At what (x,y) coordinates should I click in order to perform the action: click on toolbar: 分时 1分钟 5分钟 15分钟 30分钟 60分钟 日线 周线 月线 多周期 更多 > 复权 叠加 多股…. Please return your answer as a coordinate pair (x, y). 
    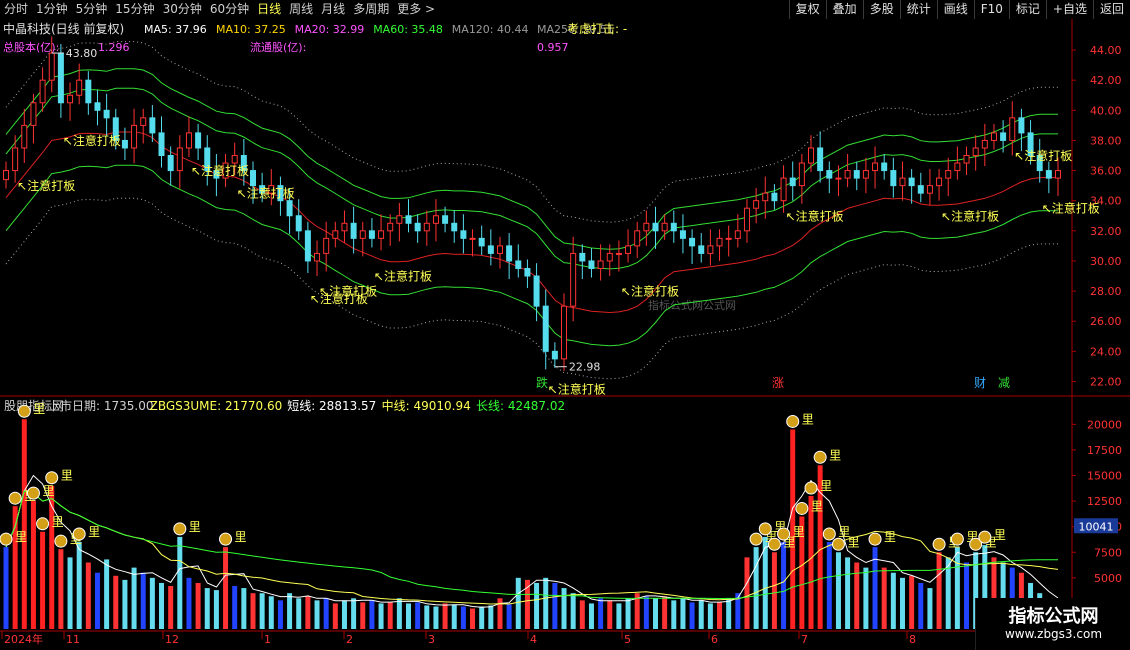
    Looking at the image, I should click on (565, 10).